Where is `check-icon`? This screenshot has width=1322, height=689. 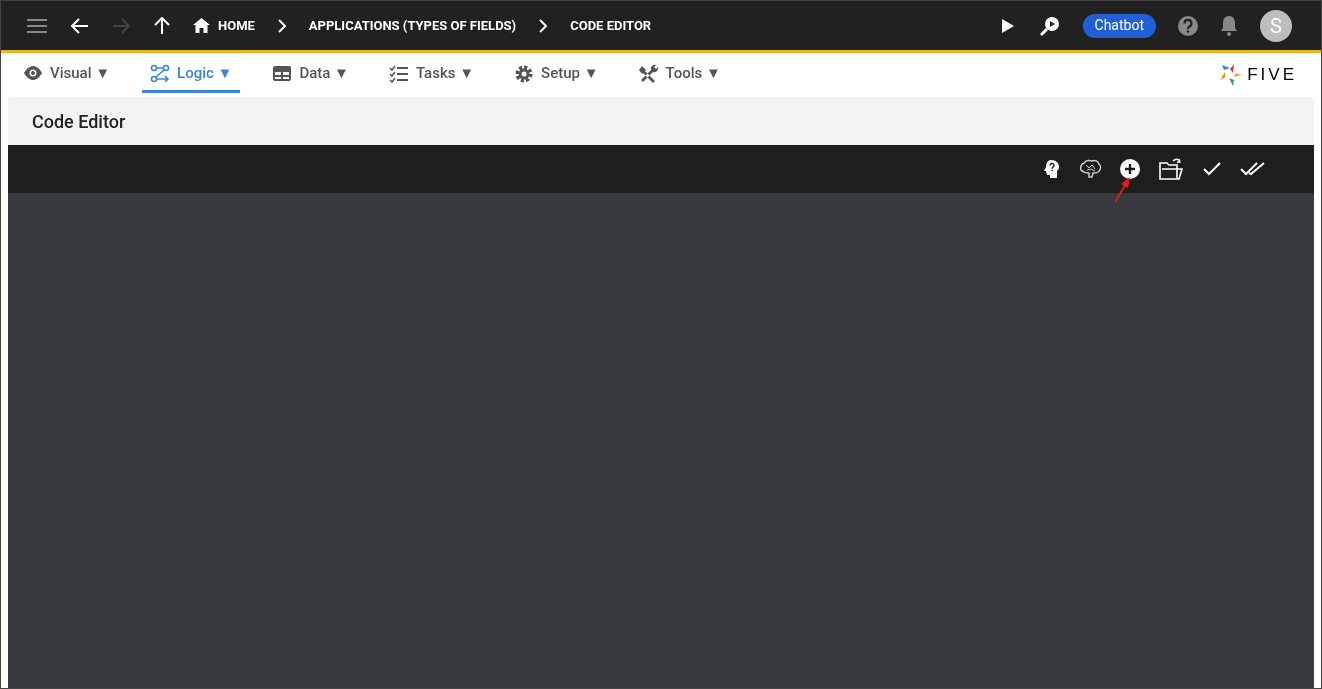
check-icon is located at coordinates (1212, 169).